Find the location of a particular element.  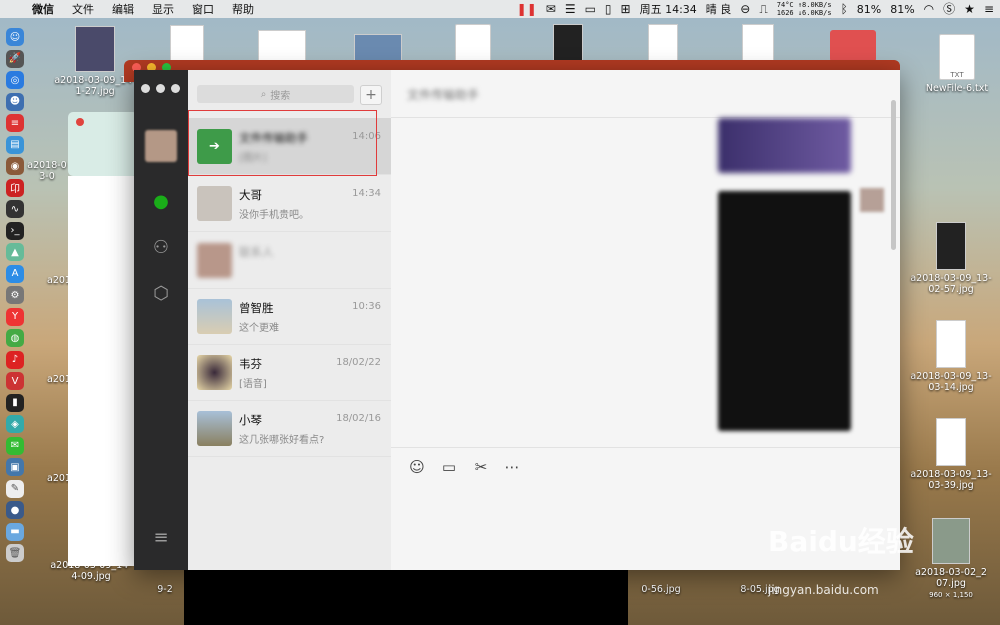

emoji-icon: ☺ is located at coordinates (417, 467).